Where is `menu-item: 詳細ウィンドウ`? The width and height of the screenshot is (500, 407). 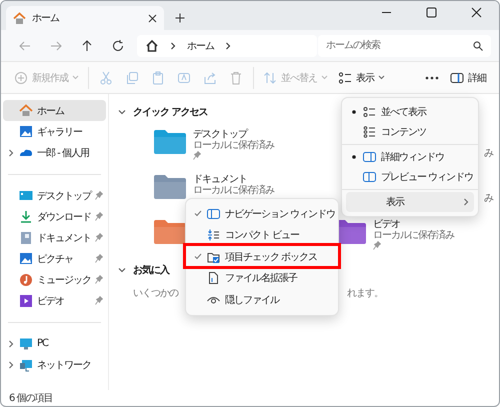
menu-item: 詳細ウィンドウ is located at coordinates (410, 157).